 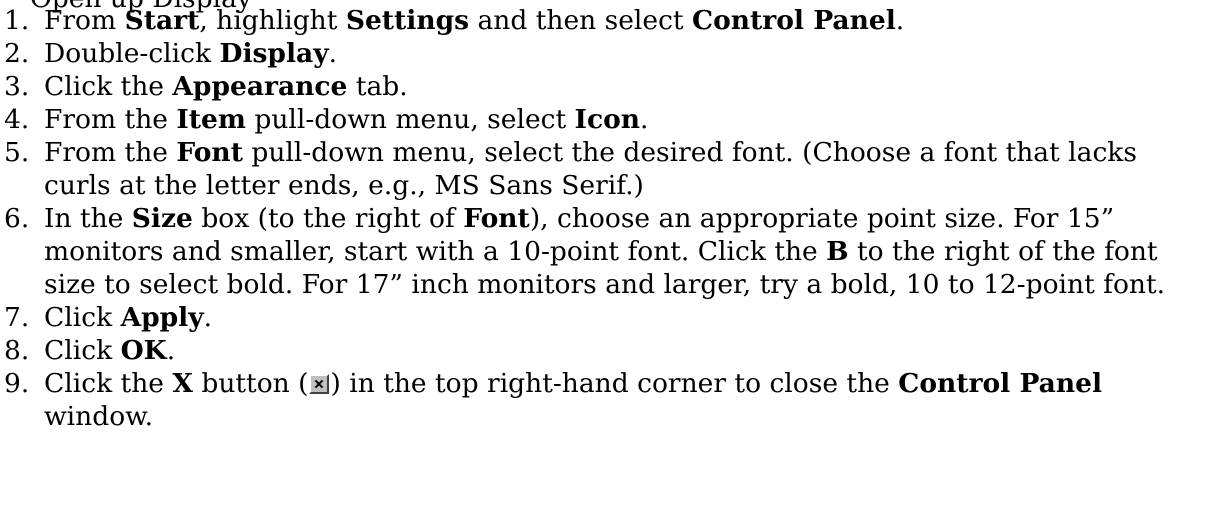 I want to click on text-run: window., so click(x=99, y=416).